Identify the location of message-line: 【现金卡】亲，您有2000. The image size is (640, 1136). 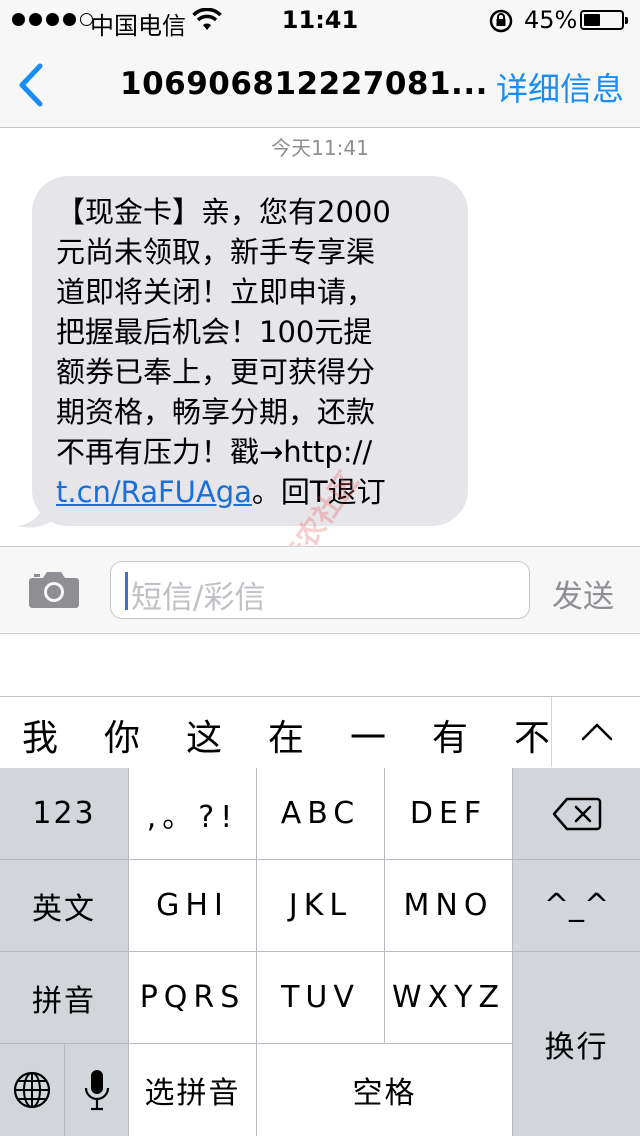
(223, 212).